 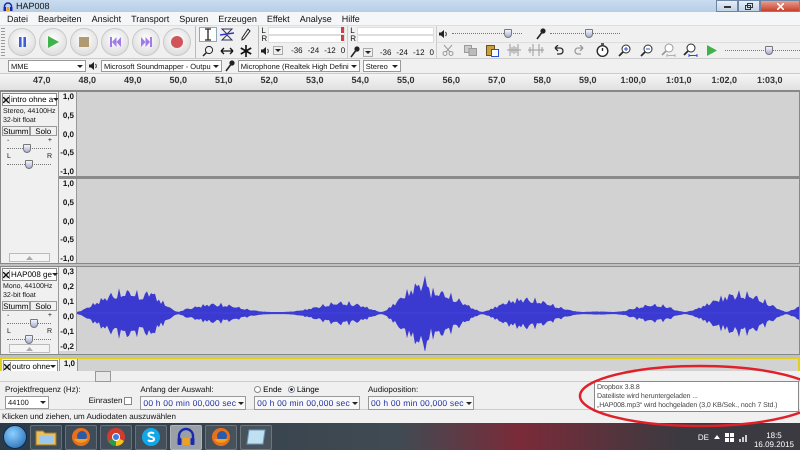 I want to click on time-label: 1:03,0, so click(x=770, y=79).